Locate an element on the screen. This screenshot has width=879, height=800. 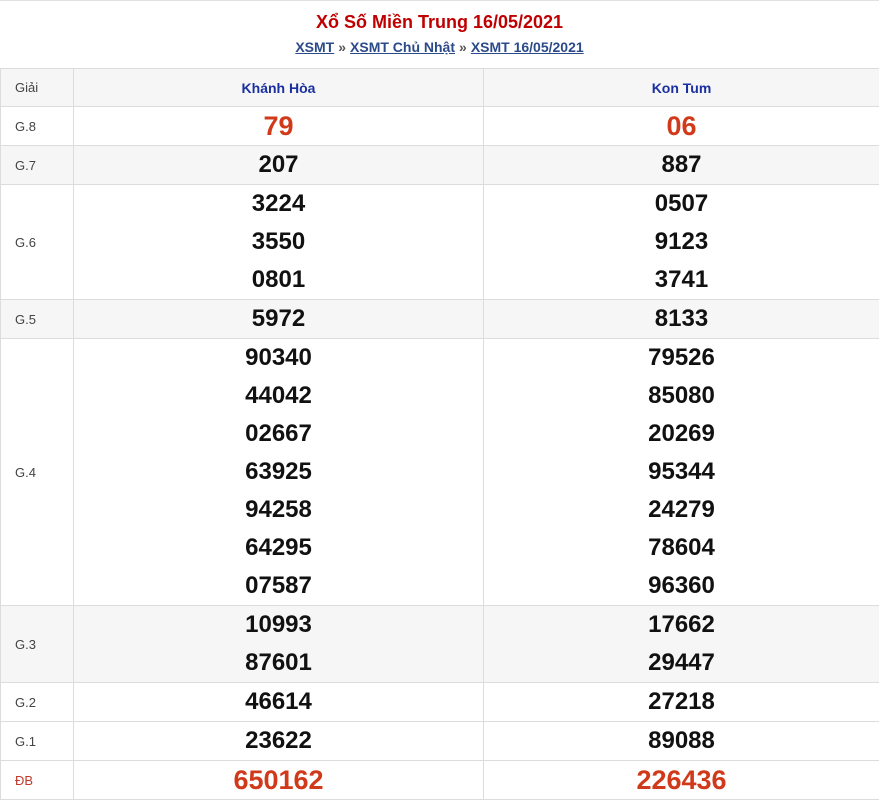
table-row: G.87906 is located at coordinates (440, 126).